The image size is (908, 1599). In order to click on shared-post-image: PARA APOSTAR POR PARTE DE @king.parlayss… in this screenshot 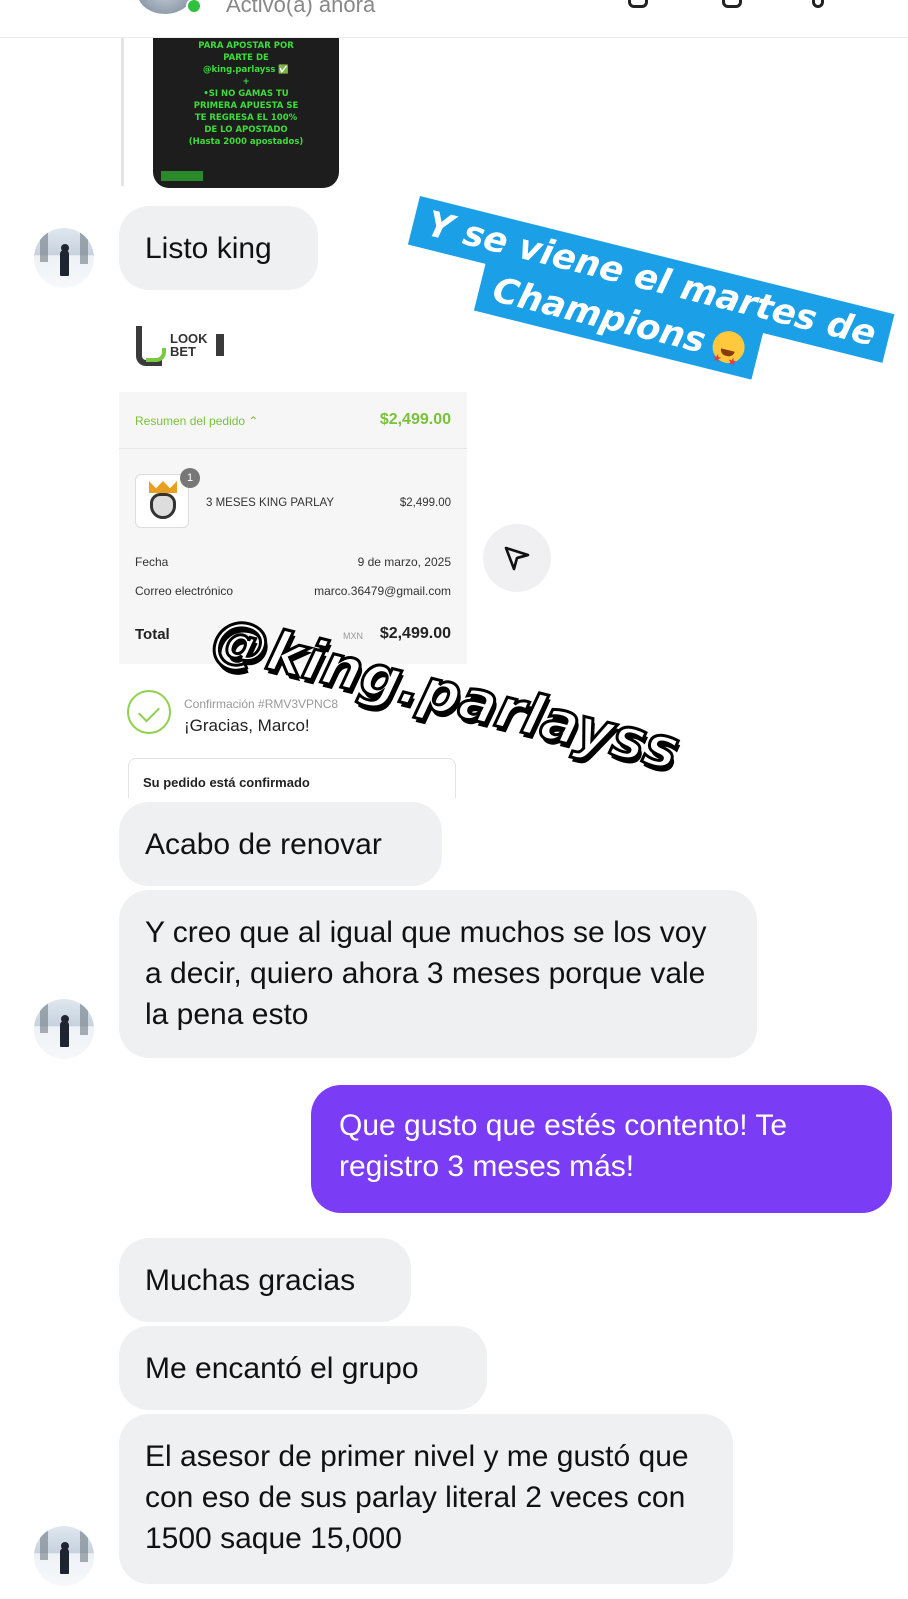, I will do `click(246, 113)`.